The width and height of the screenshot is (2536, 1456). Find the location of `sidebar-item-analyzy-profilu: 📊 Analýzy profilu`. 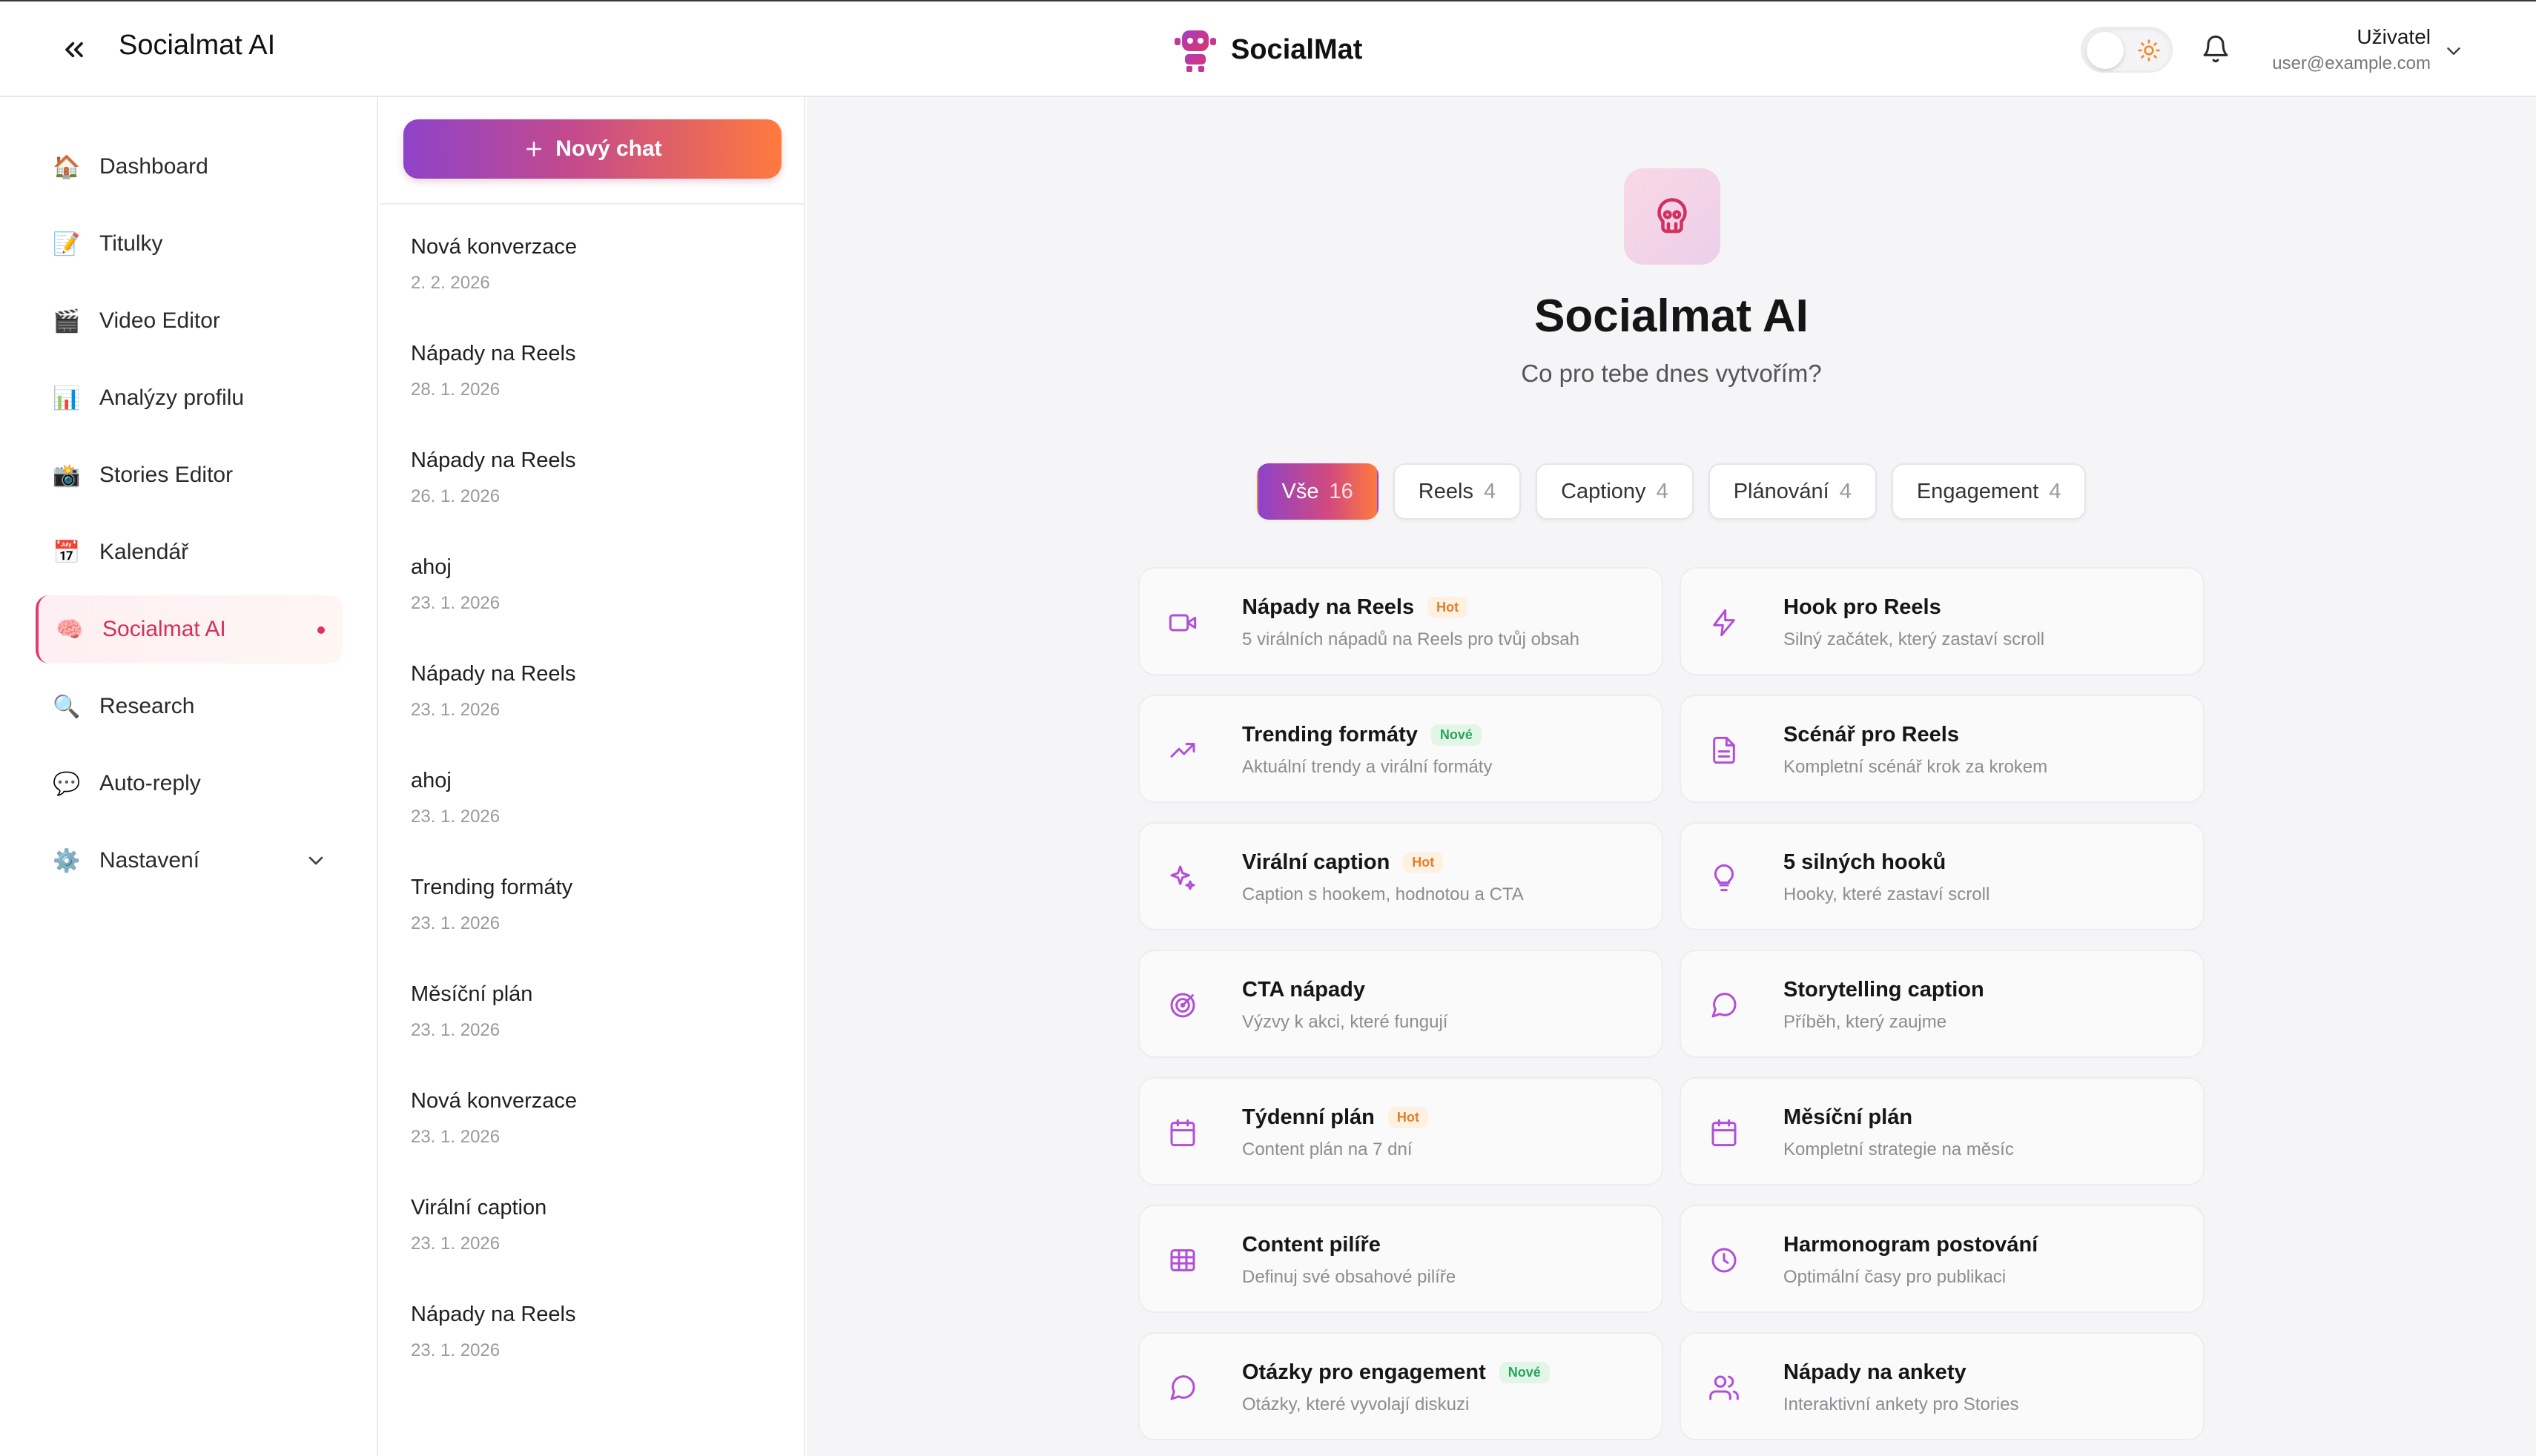

sidebar-item-analyzy-profilu: 📊 Analýzy profilu is located at coordinates (190, 398).